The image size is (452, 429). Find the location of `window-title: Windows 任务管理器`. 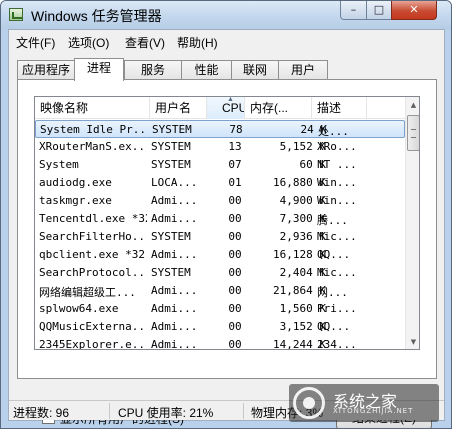

window-title: Windows 任务管理器 is located at coordinates (96, 16).